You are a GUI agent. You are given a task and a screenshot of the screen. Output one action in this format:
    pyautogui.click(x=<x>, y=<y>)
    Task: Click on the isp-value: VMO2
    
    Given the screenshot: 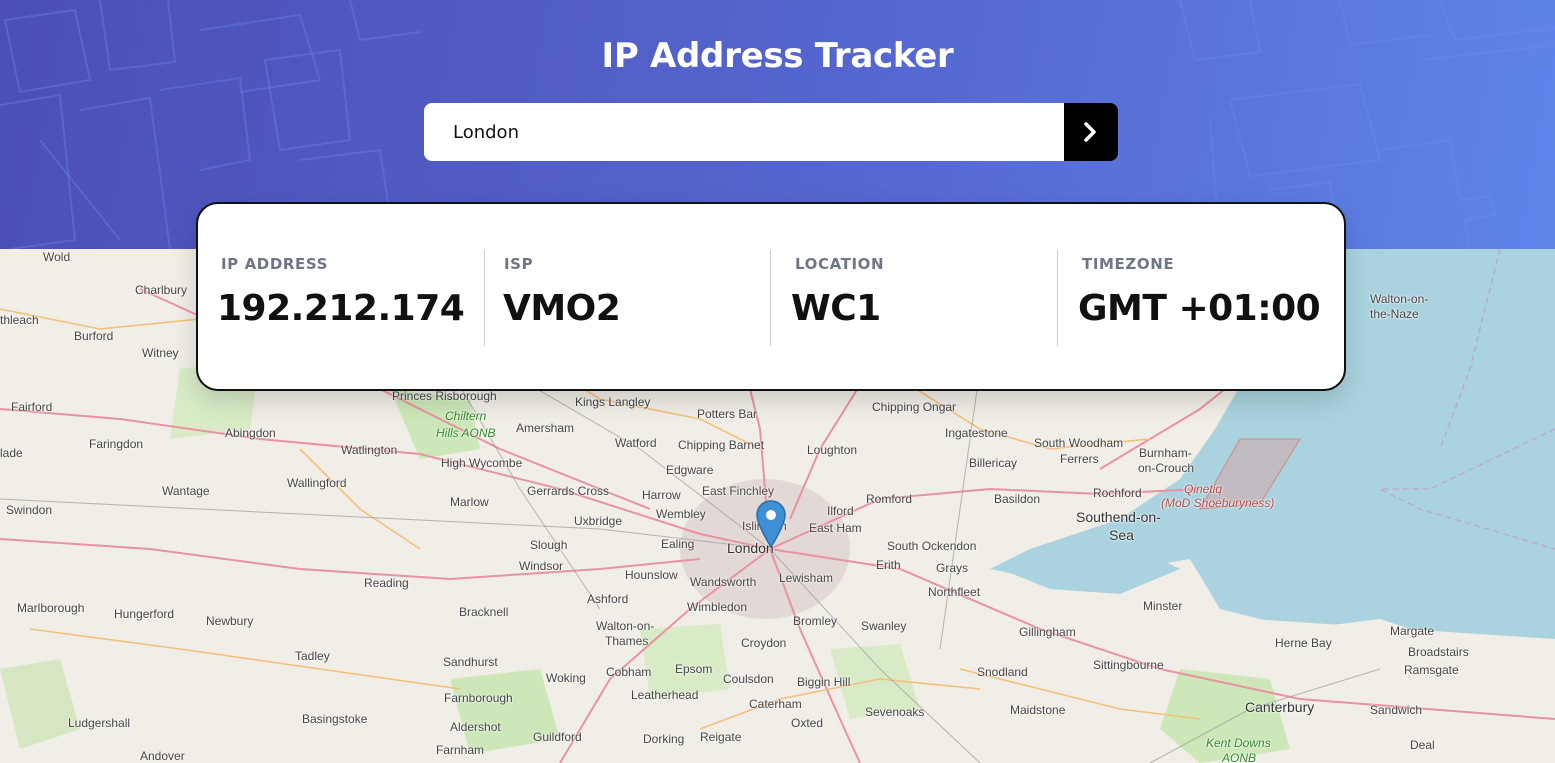 What is the action you would take?
    pyautogui.click(x=562, y=308)
    